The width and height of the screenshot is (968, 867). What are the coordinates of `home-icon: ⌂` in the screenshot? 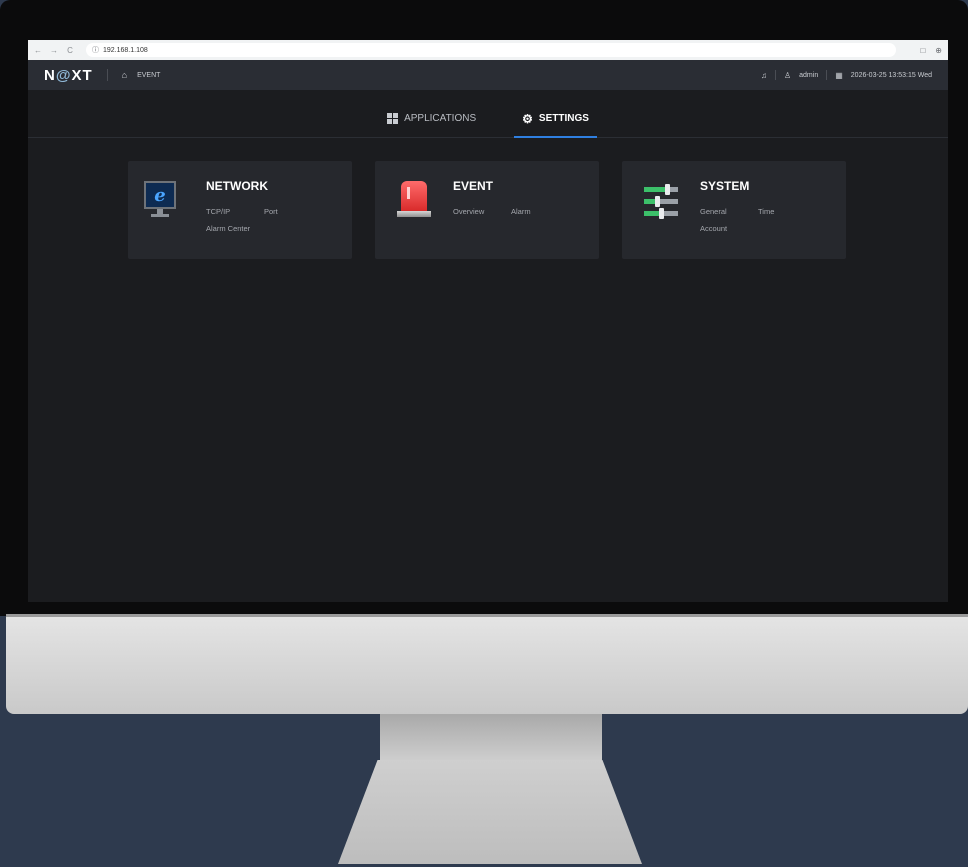 It's located at (124, 75).